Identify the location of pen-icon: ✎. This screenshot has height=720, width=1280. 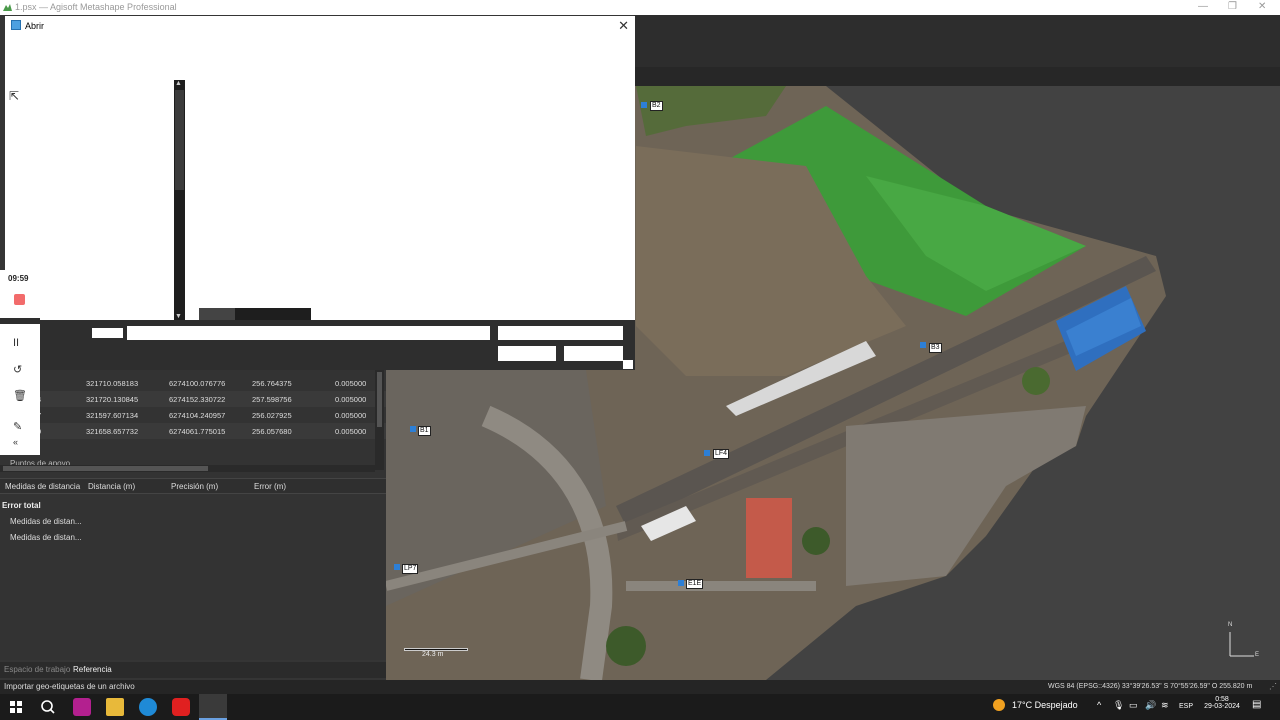
(17, 426).